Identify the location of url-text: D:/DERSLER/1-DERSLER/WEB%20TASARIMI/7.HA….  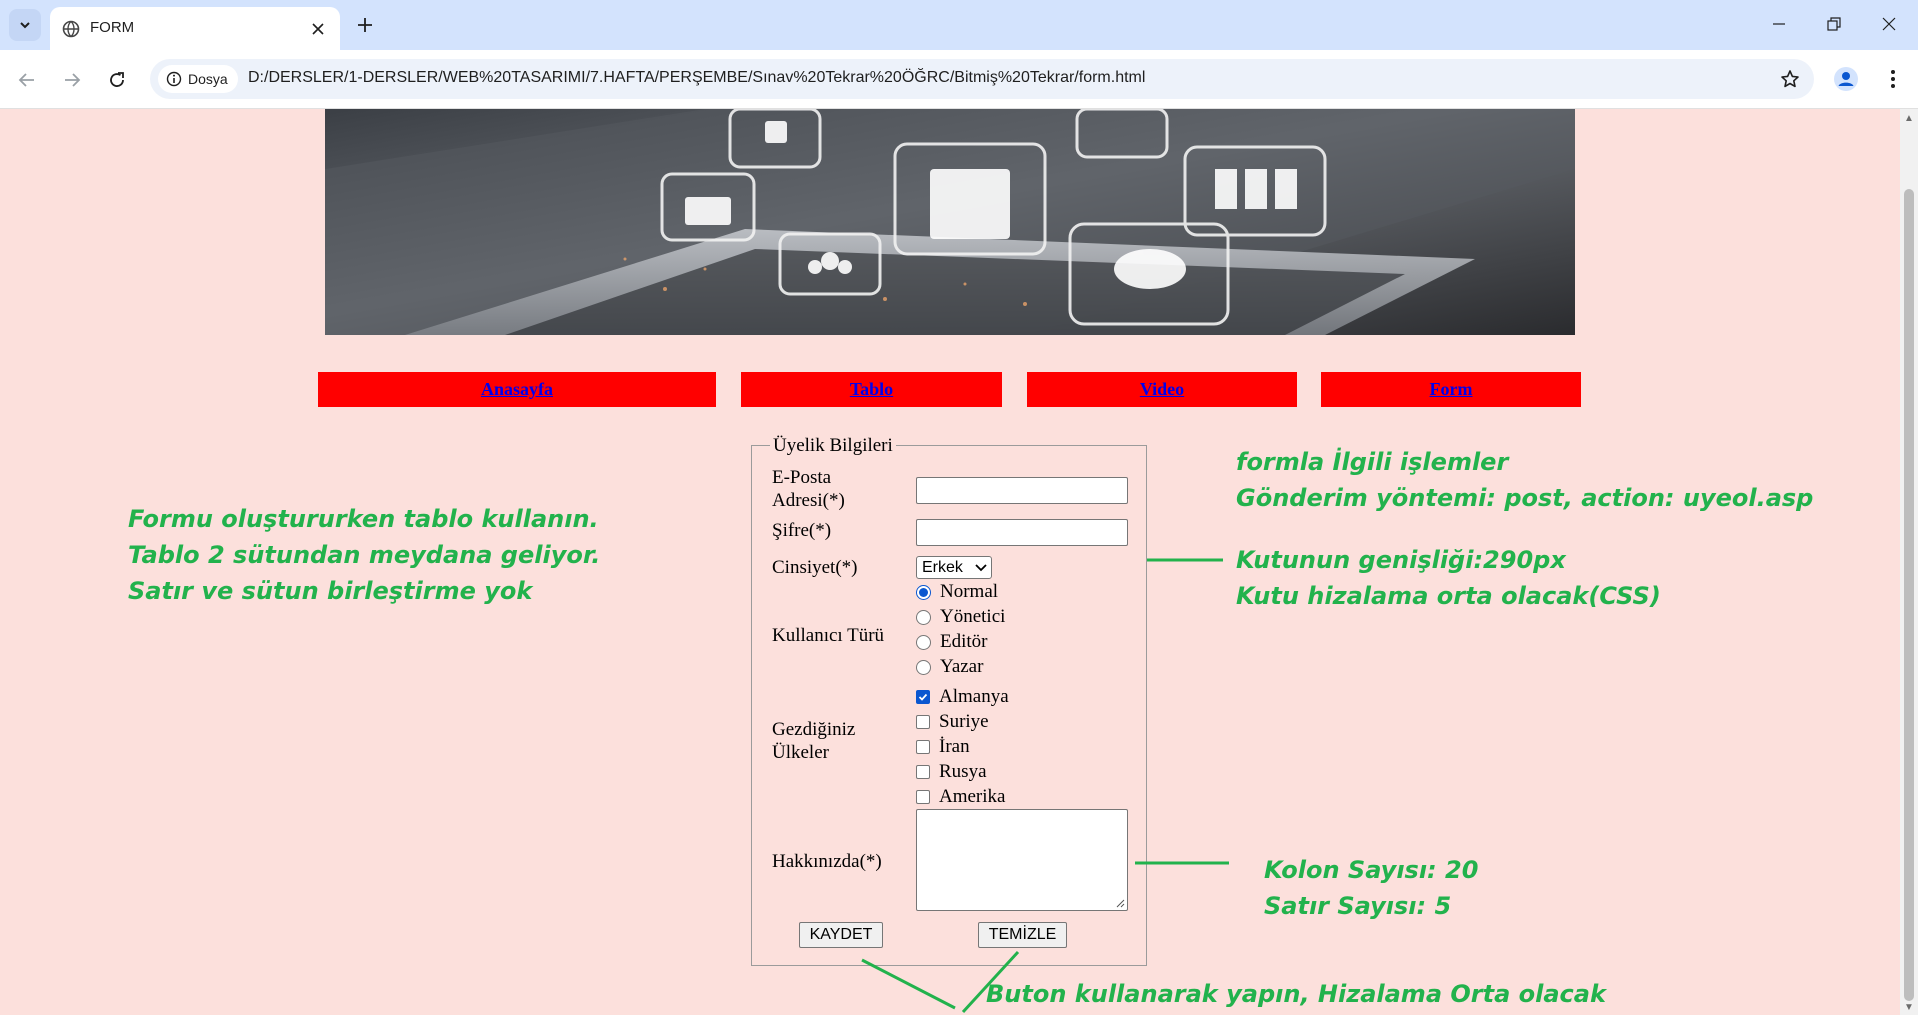
(696, 78).